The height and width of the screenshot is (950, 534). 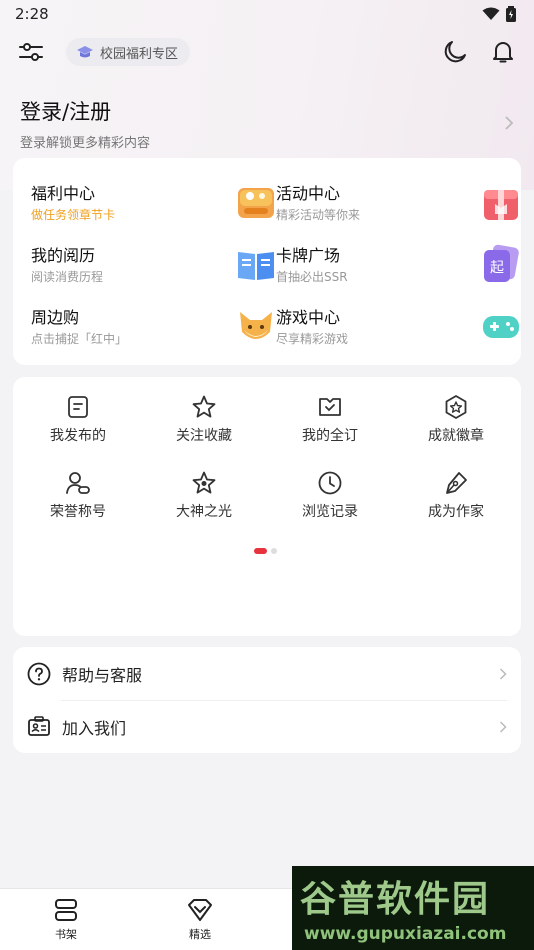 I want to click on watermark-title: 谷普软件园, so click(x=395, y=899).